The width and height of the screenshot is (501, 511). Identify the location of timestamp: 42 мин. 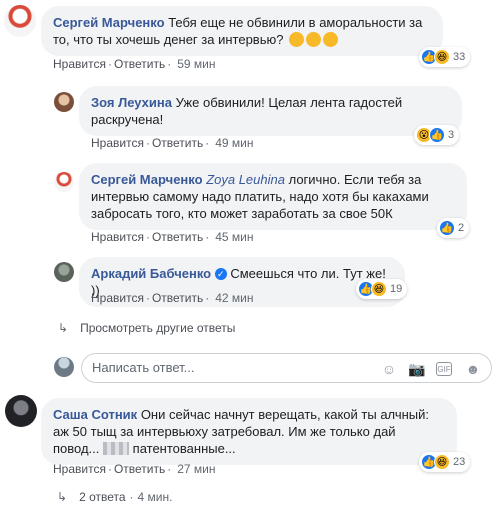
(234, 298).